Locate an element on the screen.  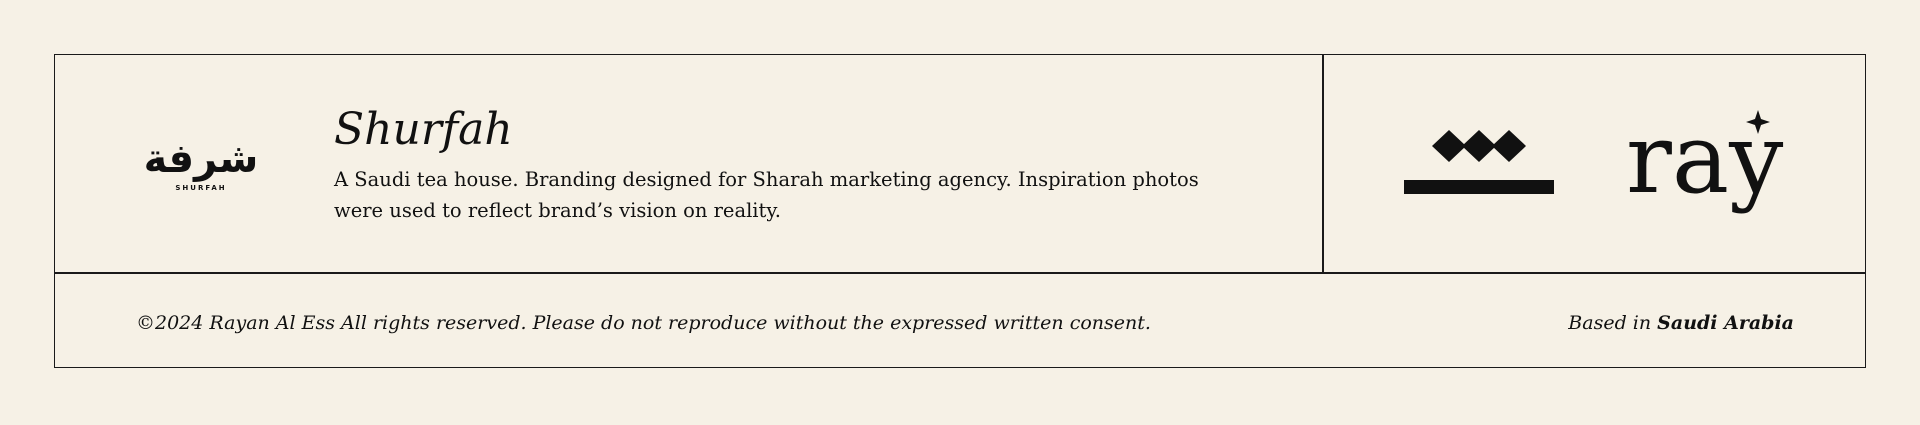
horizontal-divider is located at coordinates (960, 273).